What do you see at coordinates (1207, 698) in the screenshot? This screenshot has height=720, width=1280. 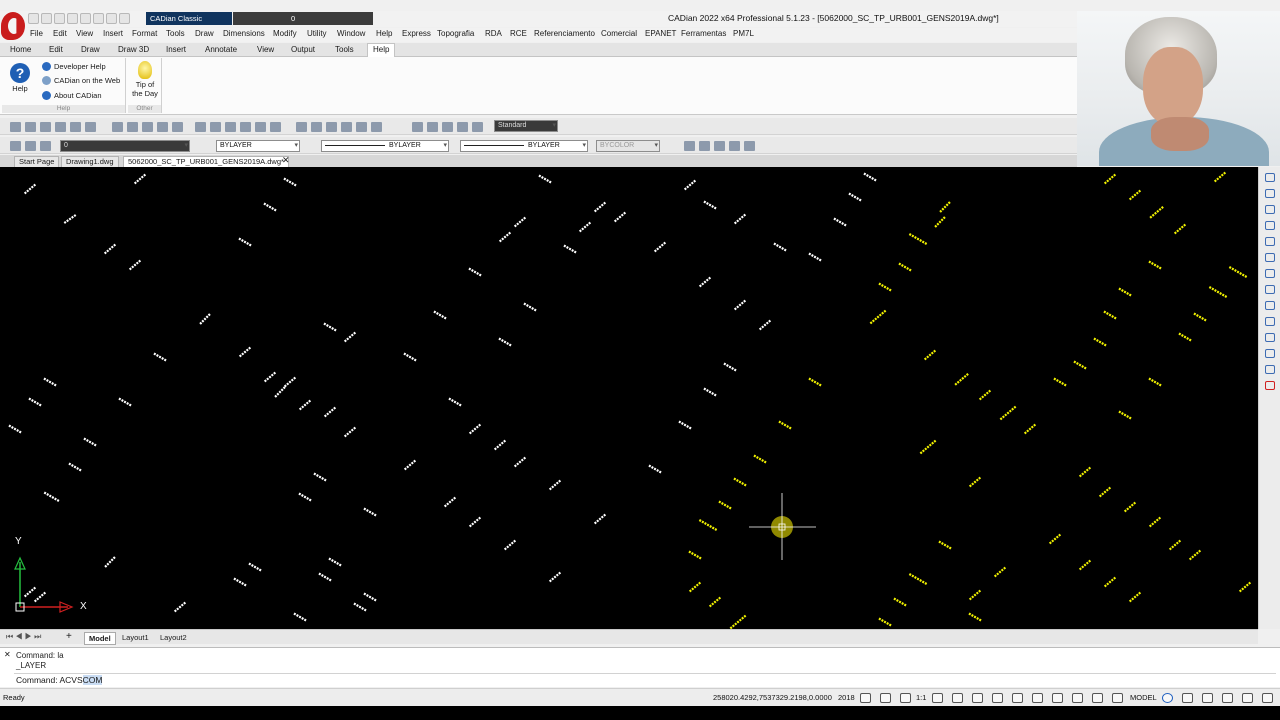 I see `isolate-icon` at bounding box center [1207, 698].